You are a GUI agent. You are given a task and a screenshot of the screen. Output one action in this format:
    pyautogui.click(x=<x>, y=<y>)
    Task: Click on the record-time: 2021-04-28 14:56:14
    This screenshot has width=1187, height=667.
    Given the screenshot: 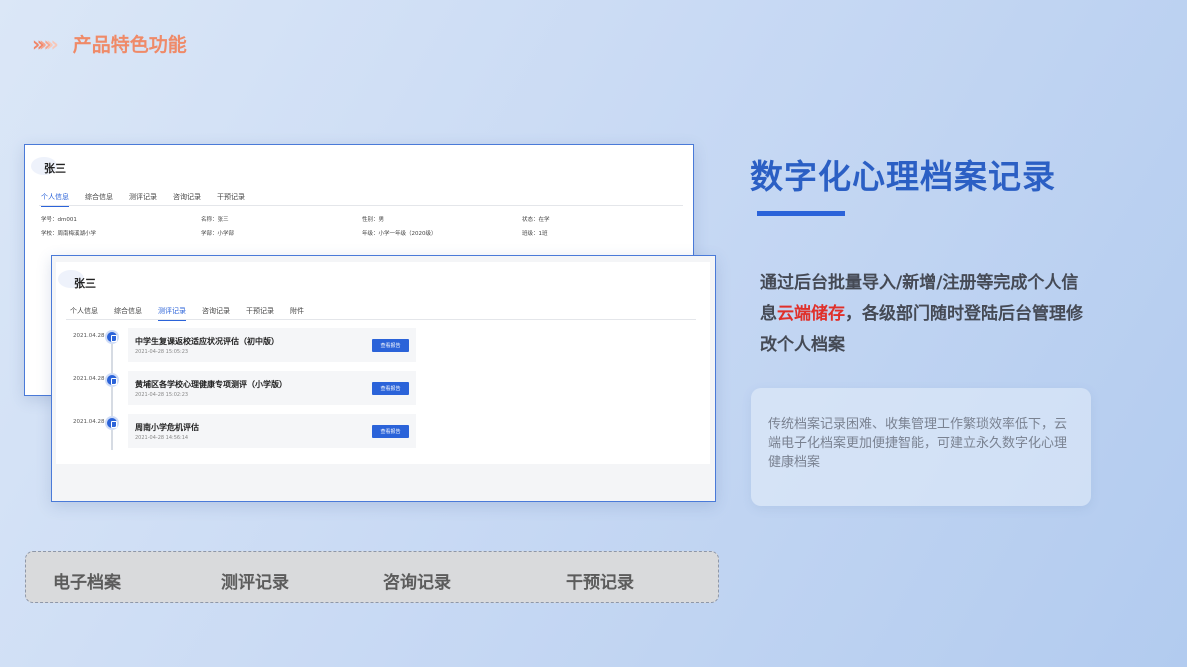 What is the action you would take?
    pyautogui.click(x=162, y=438)
    